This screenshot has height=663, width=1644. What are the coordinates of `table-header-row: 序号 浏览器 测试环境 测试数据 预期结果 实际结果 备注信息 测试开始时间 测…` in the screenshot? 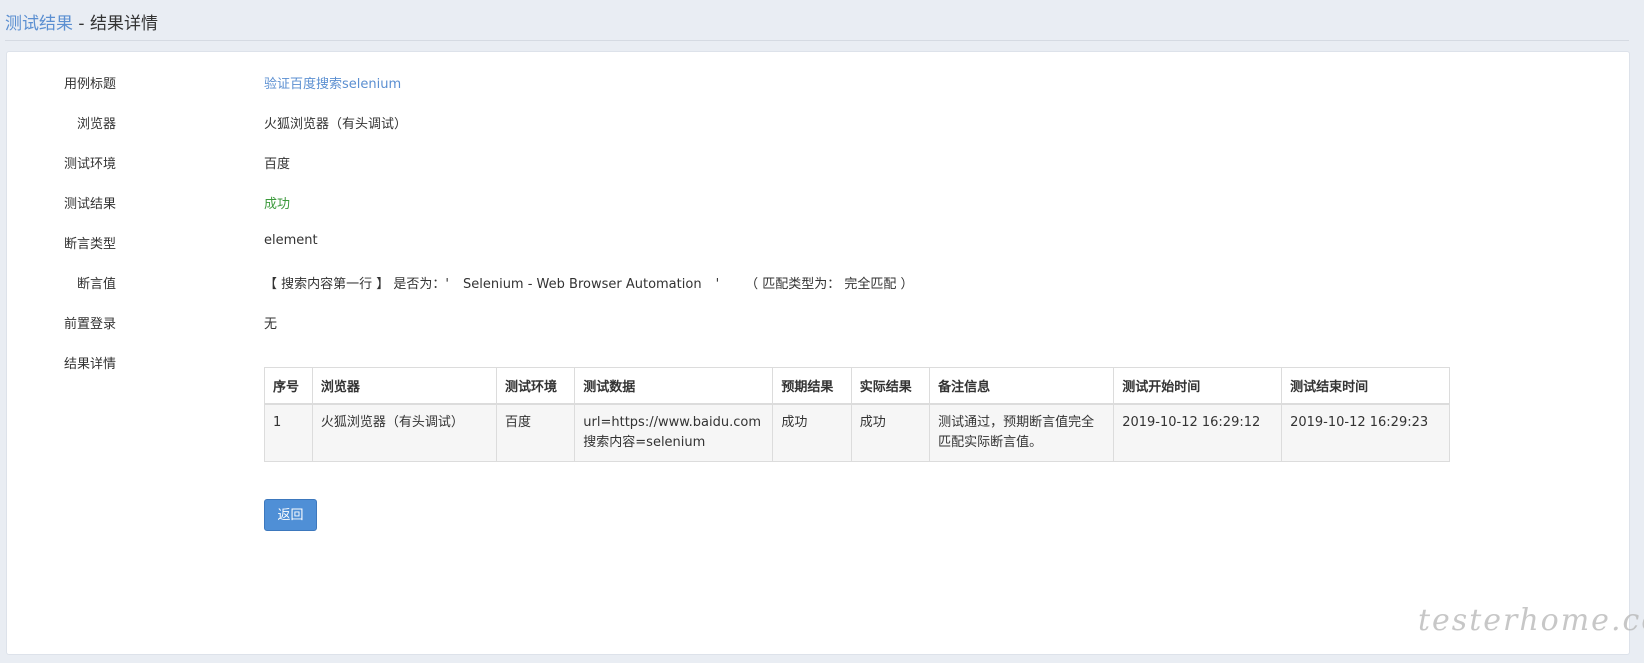 It's located at (857, 386).